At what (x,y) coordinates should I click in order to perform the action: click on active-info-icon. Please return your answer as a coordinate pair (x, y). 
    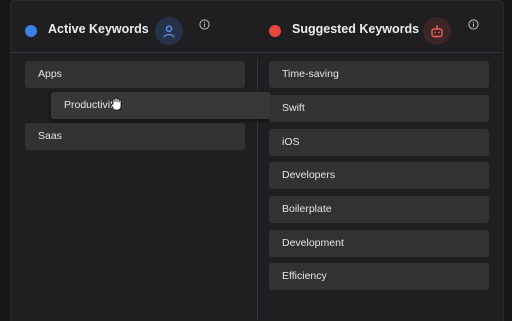
    Looking at the image, I should click on (204, 24).